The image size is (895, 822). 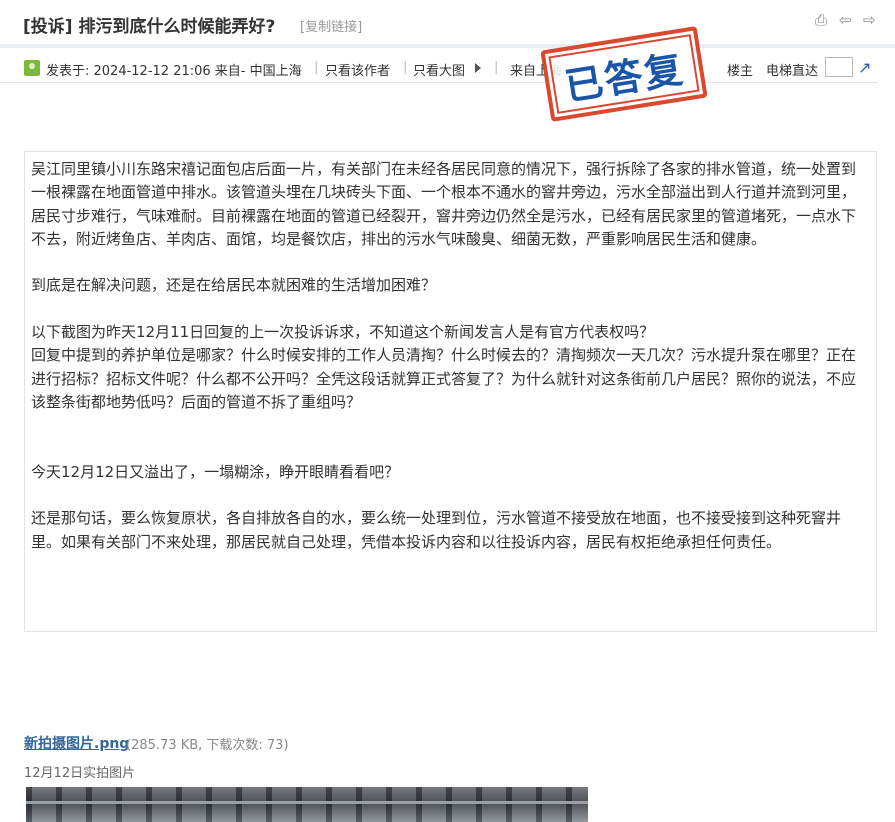 I want to click on floor-jump-input, so click(x=839, y=67).